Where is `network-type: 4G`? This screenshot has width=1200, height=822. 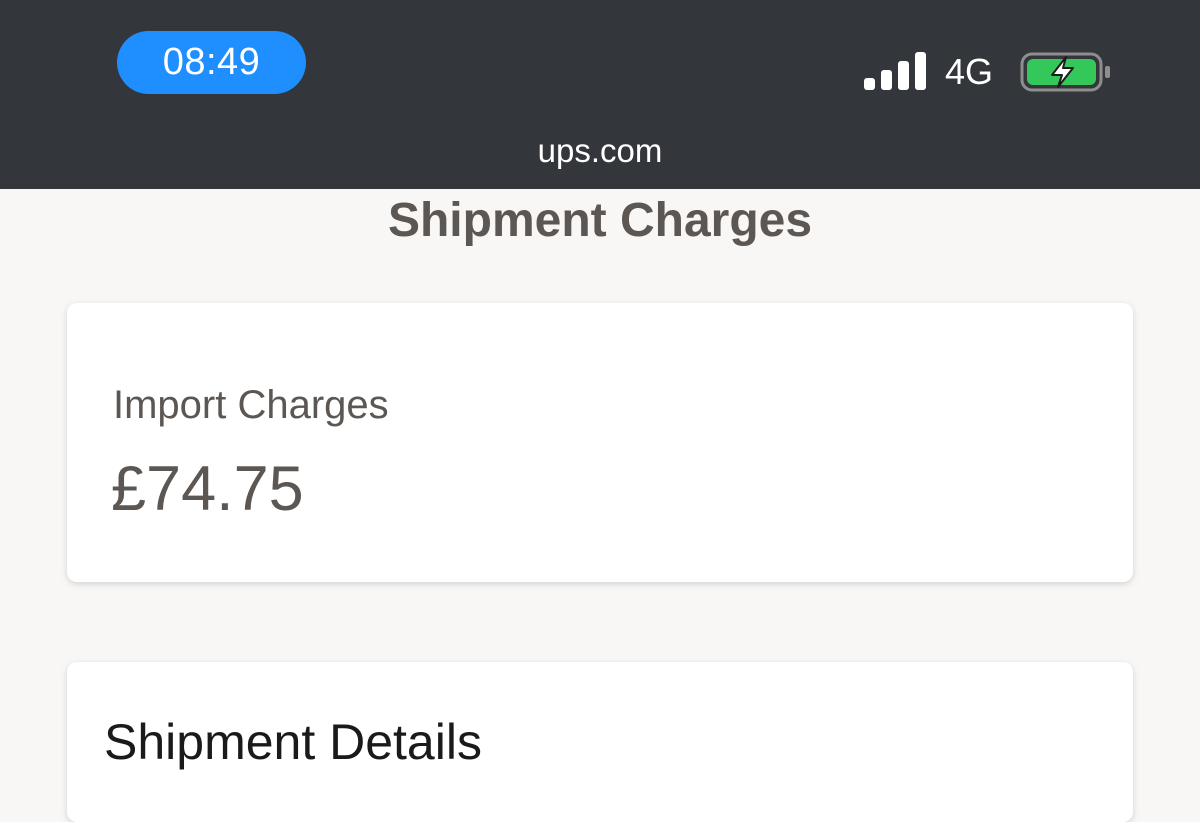 network-type: 4G is located at coordinates (969, 71).